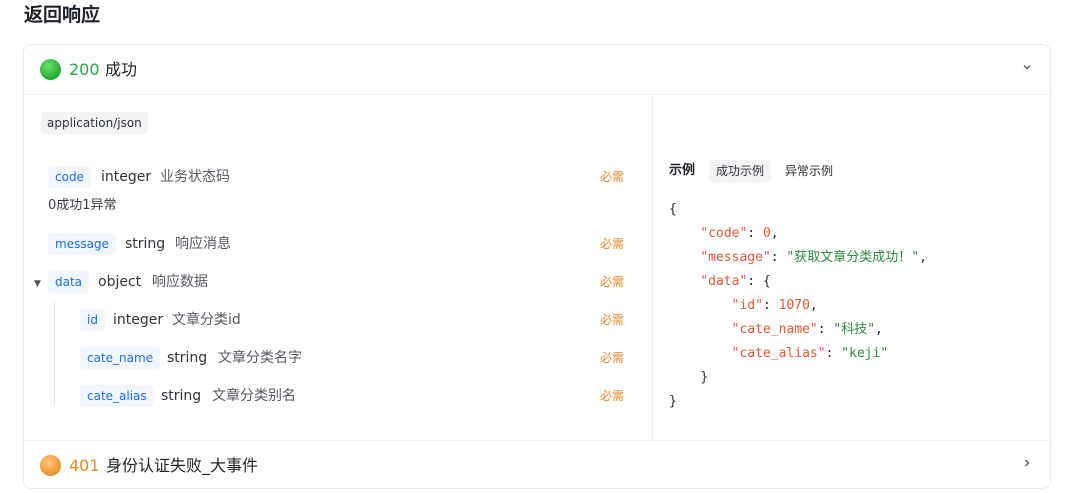 The image size is (1072, 493). Describe the element at coordinates (50, 69) in the screenshot. I see `success-status-icon` at that location.